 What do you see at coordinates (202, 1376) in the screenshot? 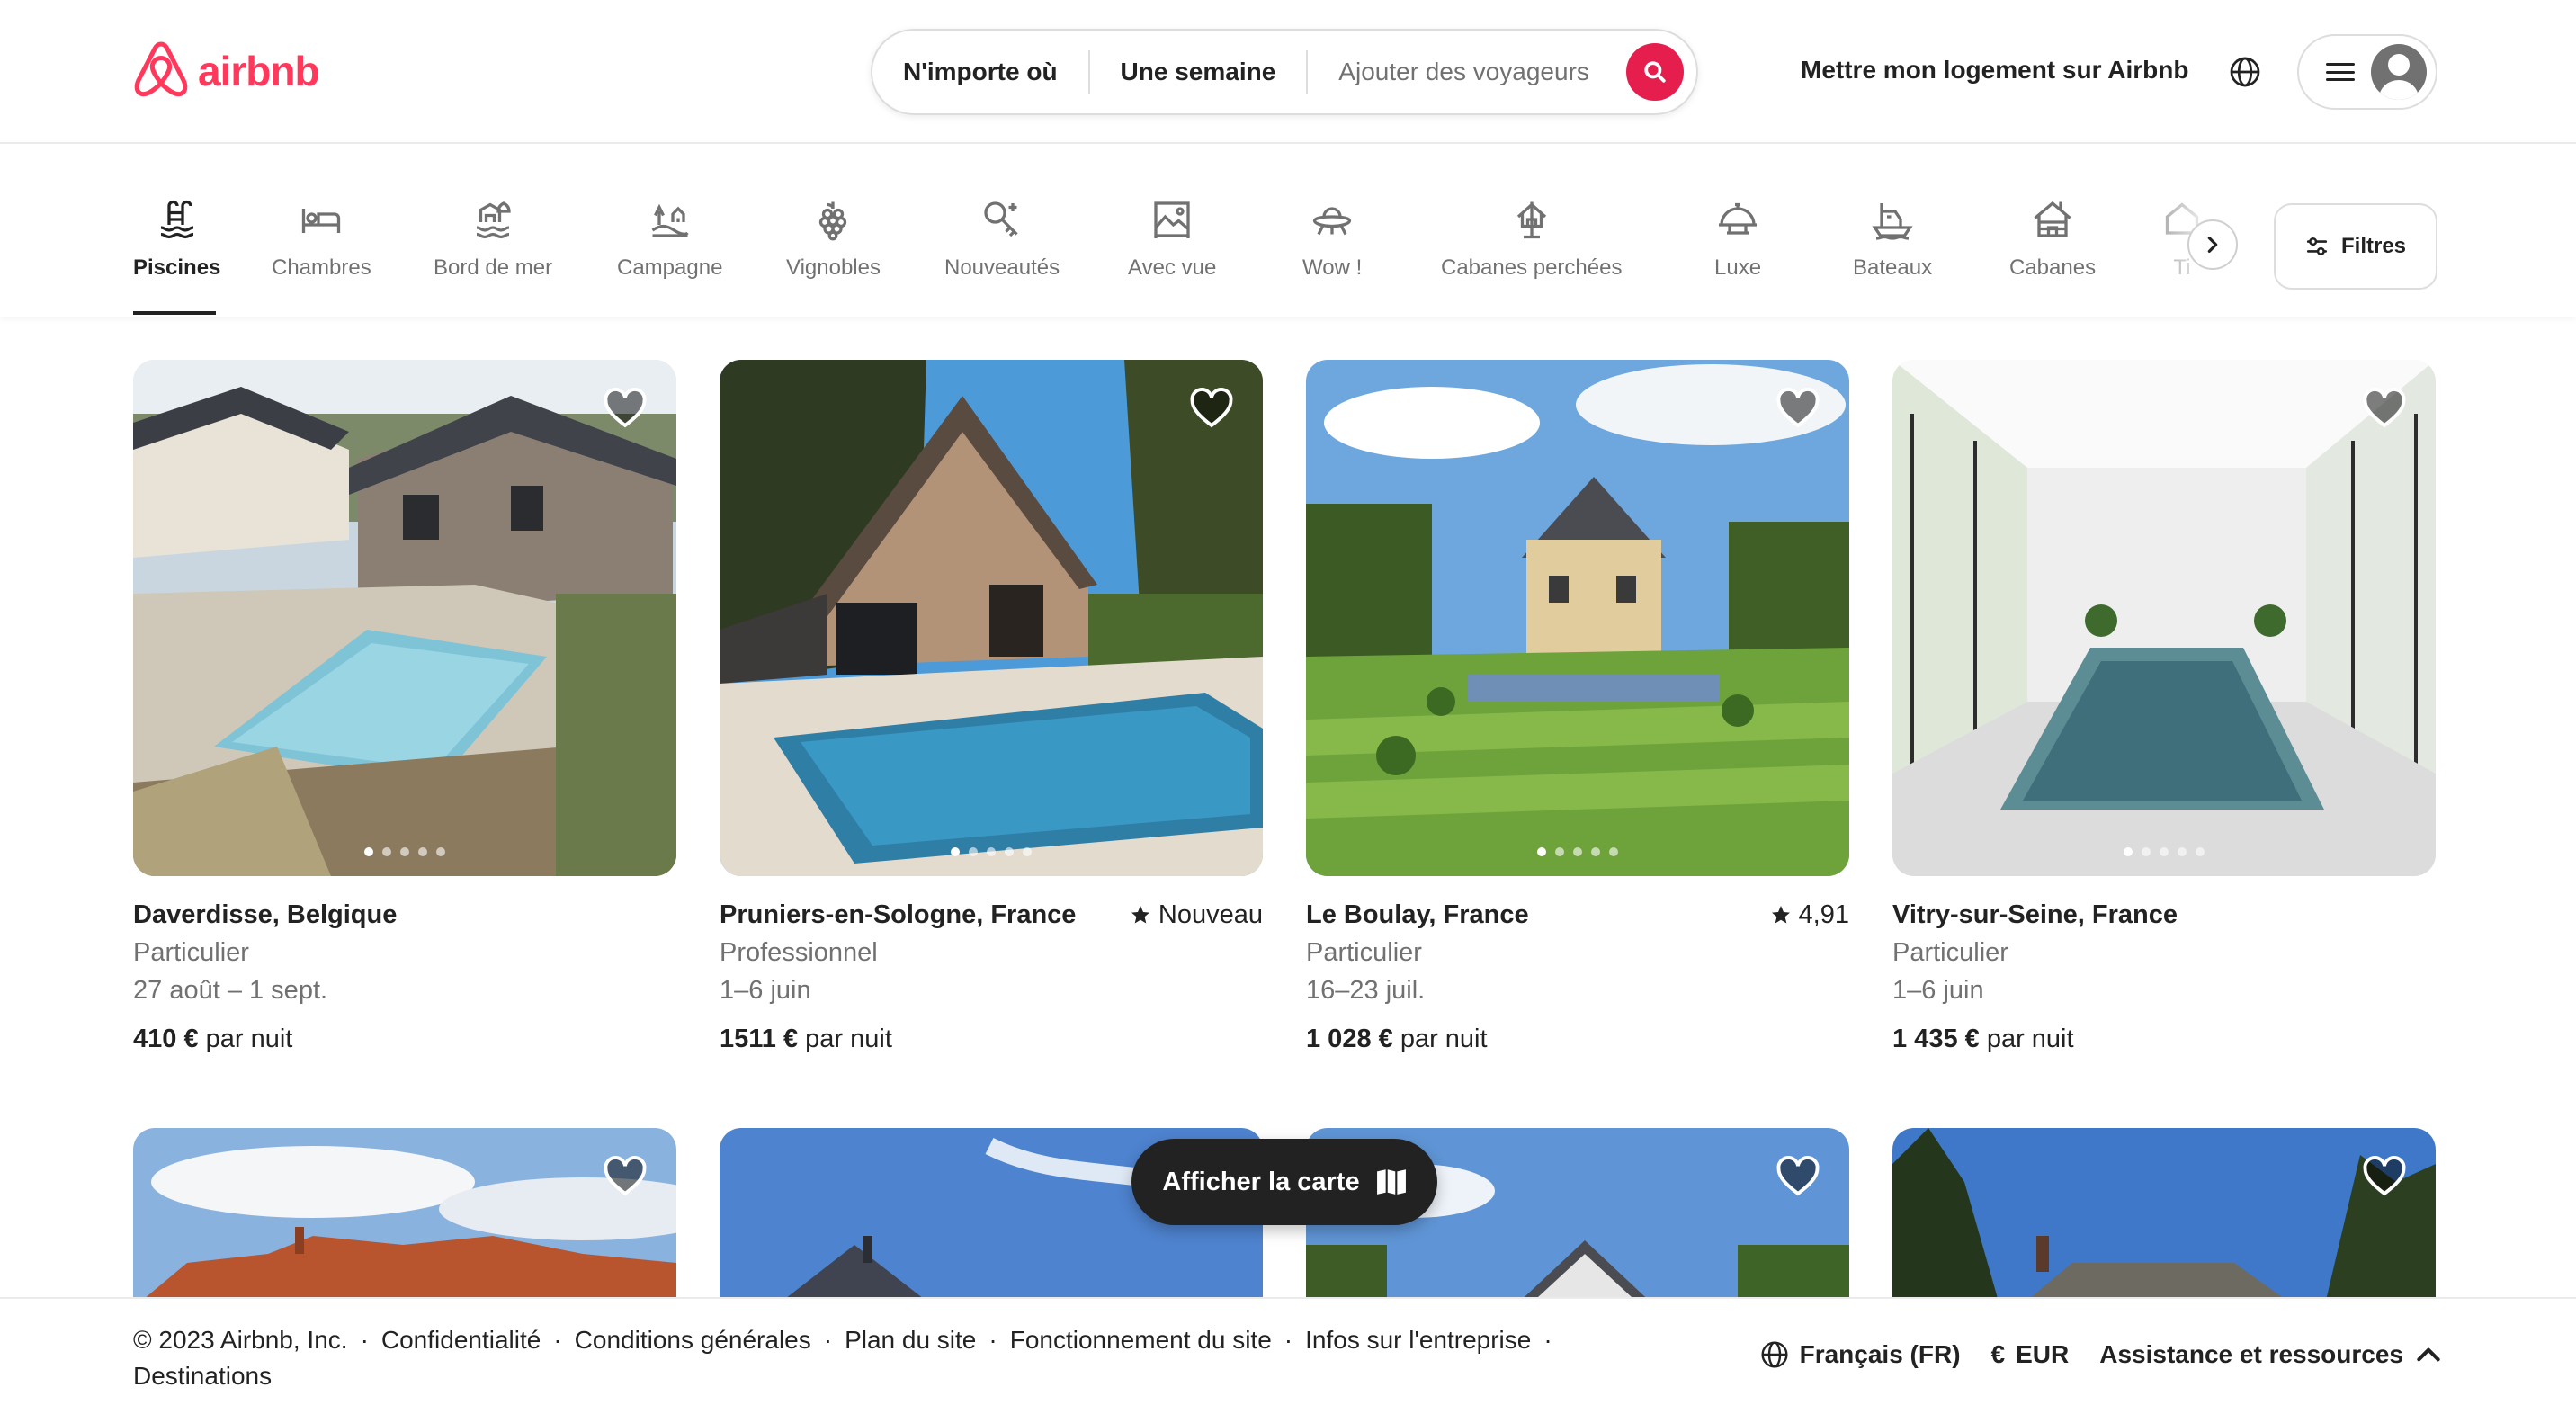
I see `footer-link-destinations: Destinations` at bounding box center [202, 1376].